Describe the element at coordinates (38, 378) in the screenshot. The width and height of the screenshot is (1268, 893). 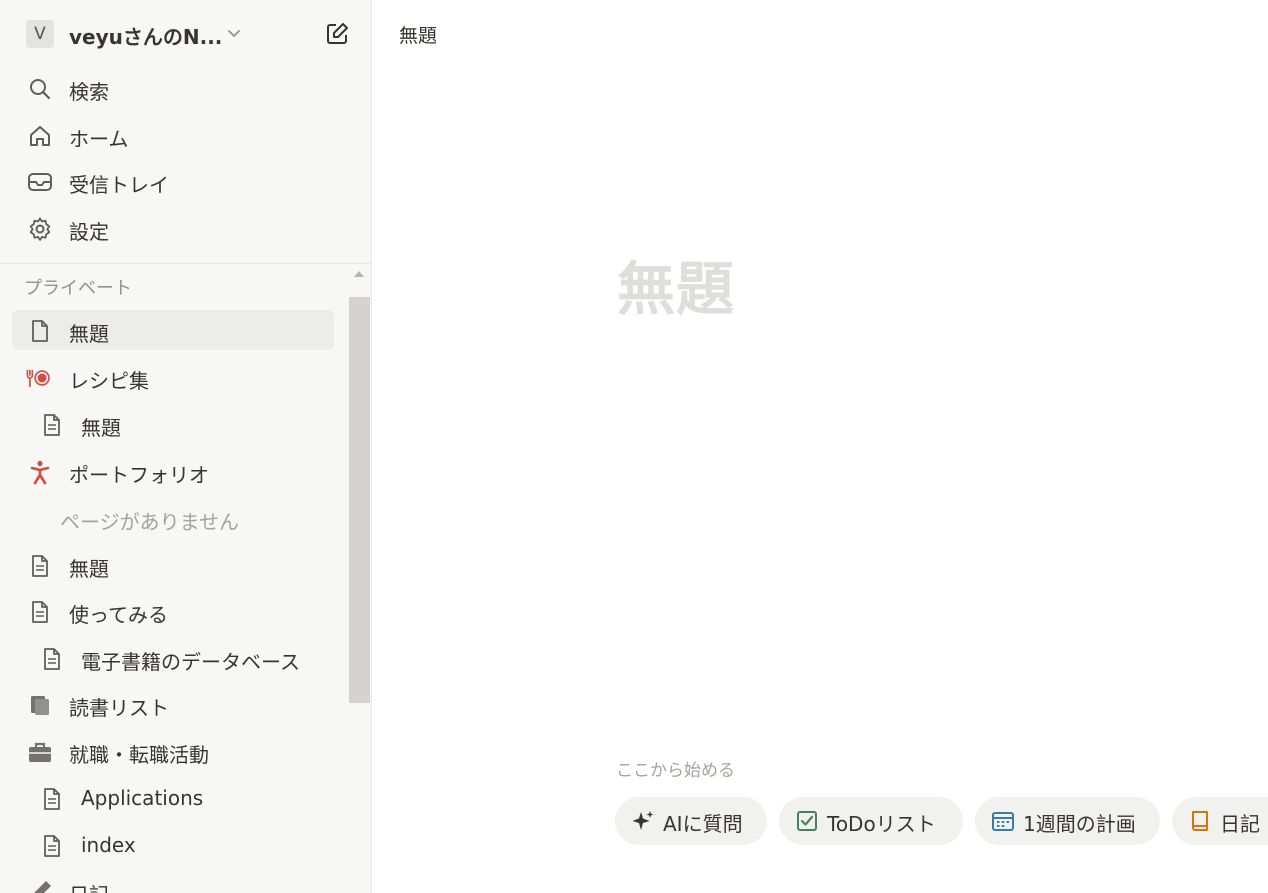
I see `recipe-icon` at that location.